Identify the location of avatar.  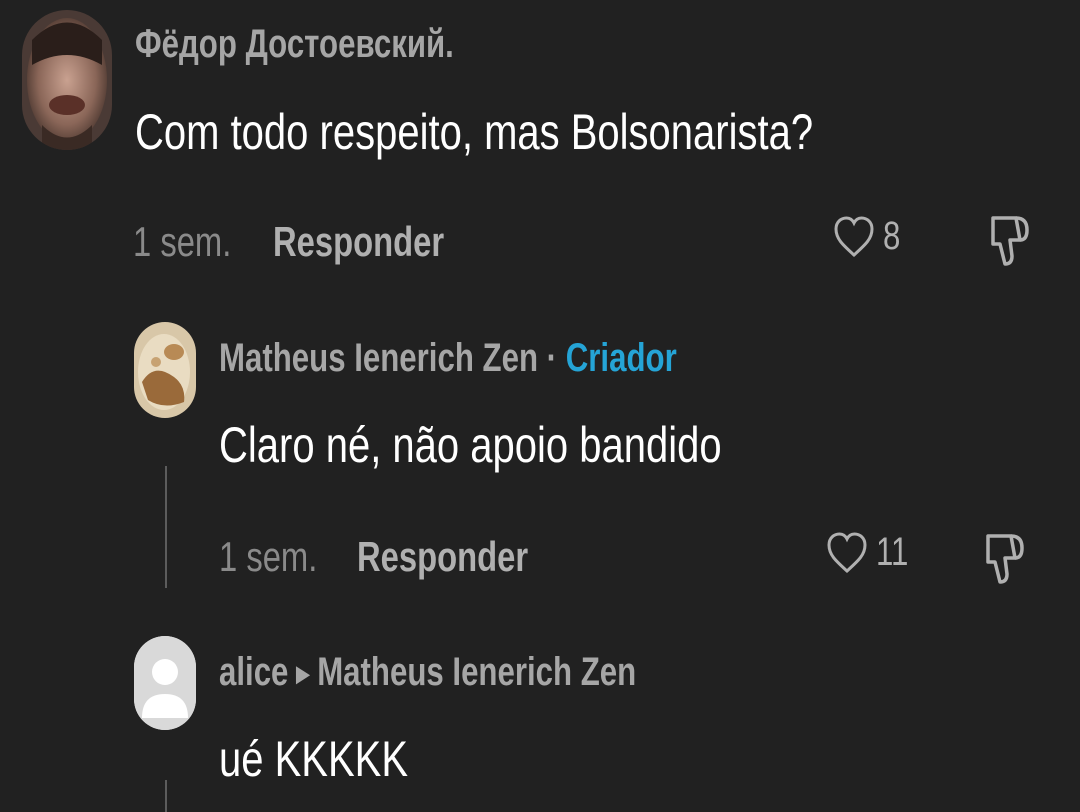
(165, 683).